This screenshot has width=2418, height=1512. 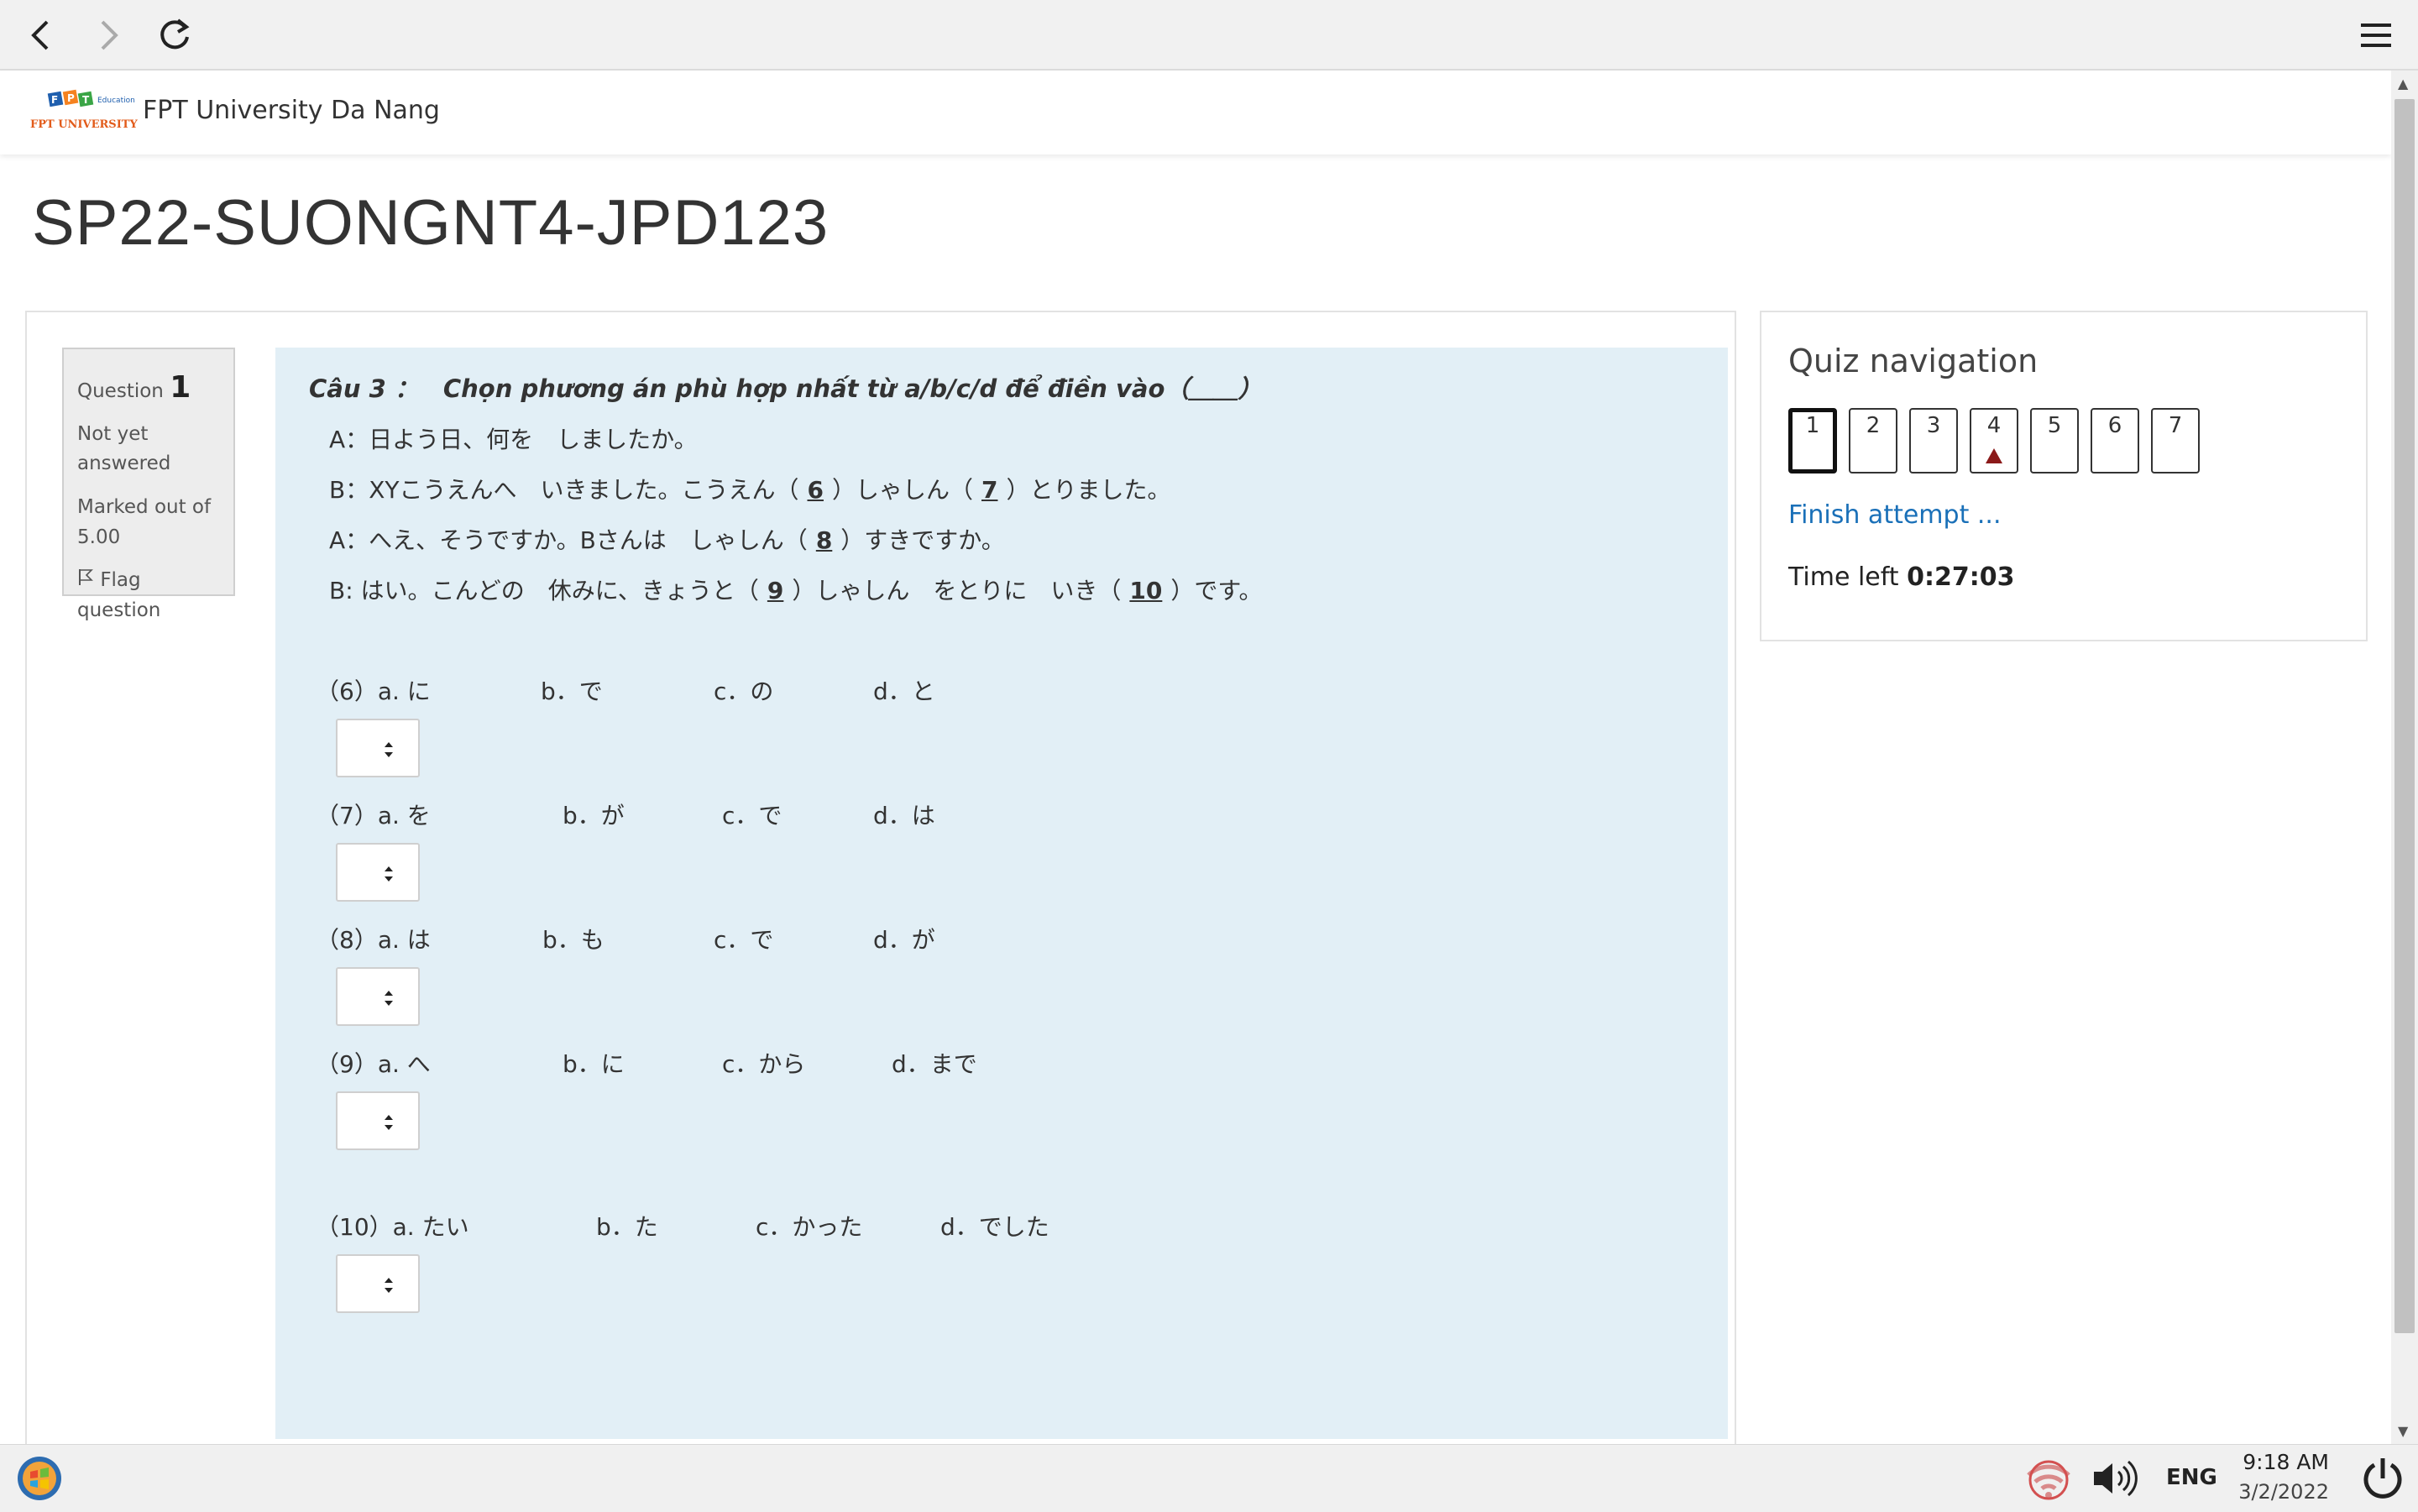 I want to click on blank-7: 7, so click(x=989, y=490).